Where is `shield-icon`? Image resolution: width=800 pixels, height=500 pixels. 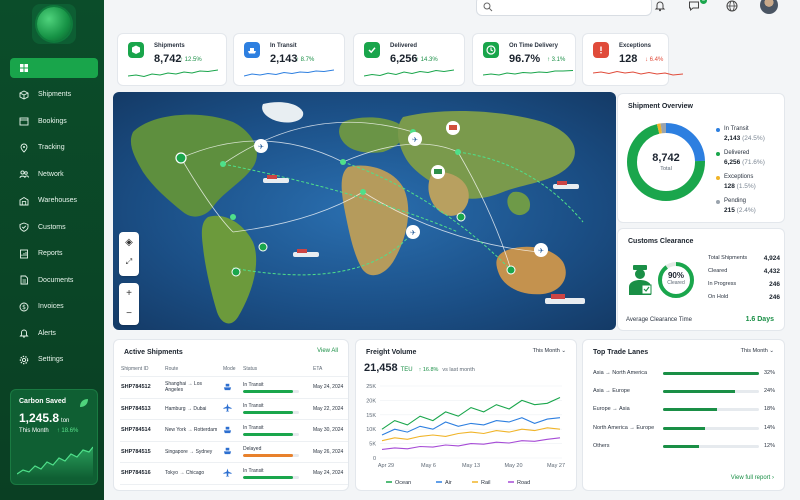
shield-icon is located at coordinates (24, 227).